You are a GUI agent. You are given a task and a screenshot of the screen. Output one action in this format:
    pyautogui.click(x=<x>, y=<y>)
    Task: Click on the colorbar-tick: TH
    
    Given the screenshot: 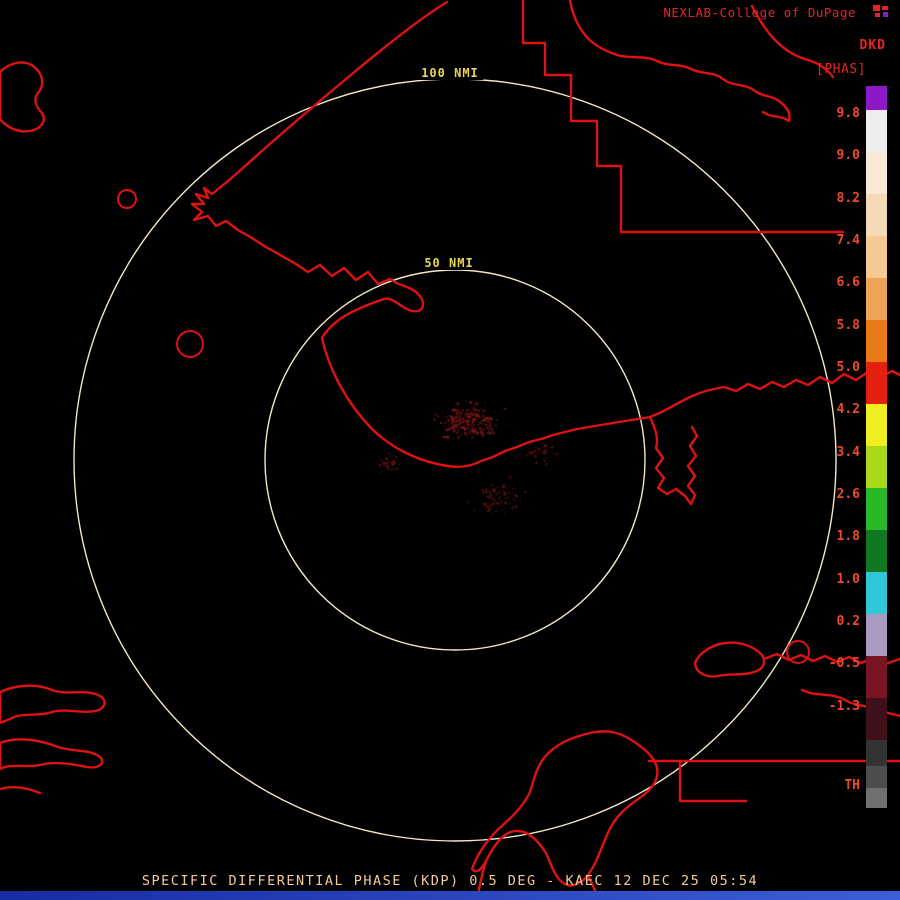 What is the action you would take?
    pyautogui.click(x=852, y=785)
    